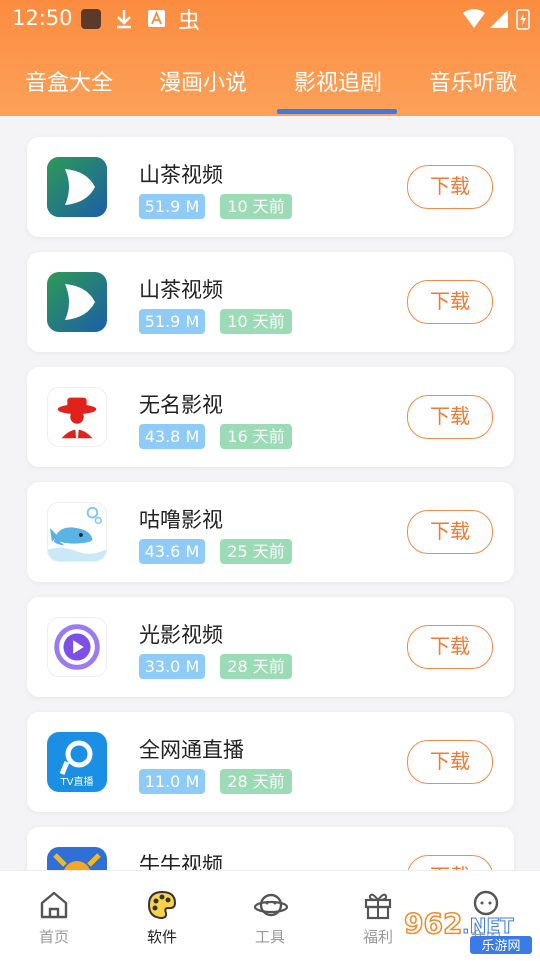 Image resolution: width=540 pixels, height=961 pixels. What do you see at coordinates (172, 781) in the screenshot?
I see `size-badge: 11.0 M` at bounding box center [172, 781].